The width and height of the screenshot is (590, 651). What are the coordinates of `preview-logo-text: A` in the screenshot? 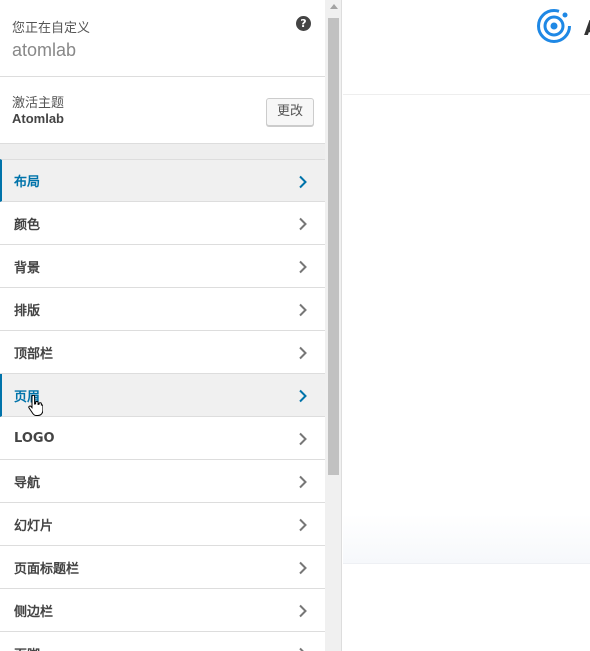 It's located at (587, 28).